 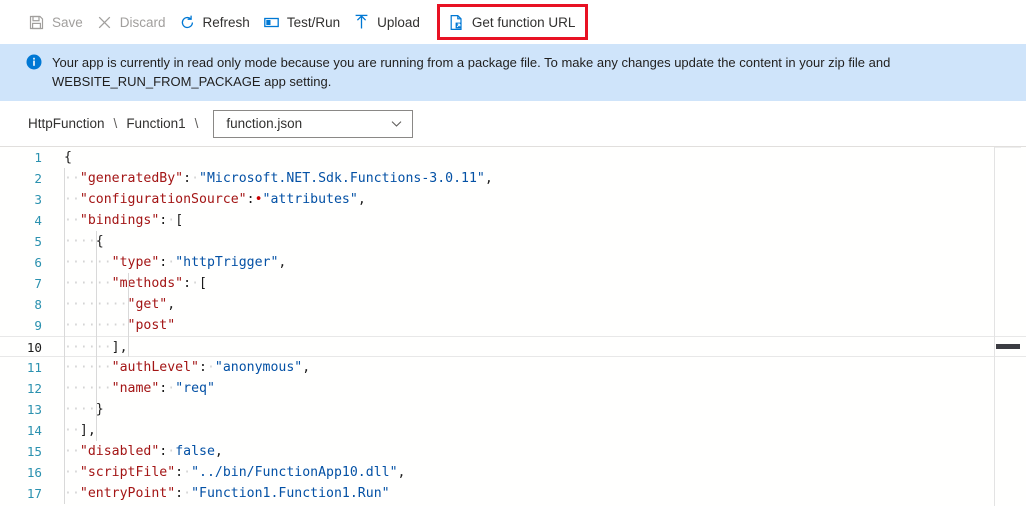 What do you see at coordinates (540, 157) in the screenshot?
I see `line-content: {` at bounding box center [540, 157].